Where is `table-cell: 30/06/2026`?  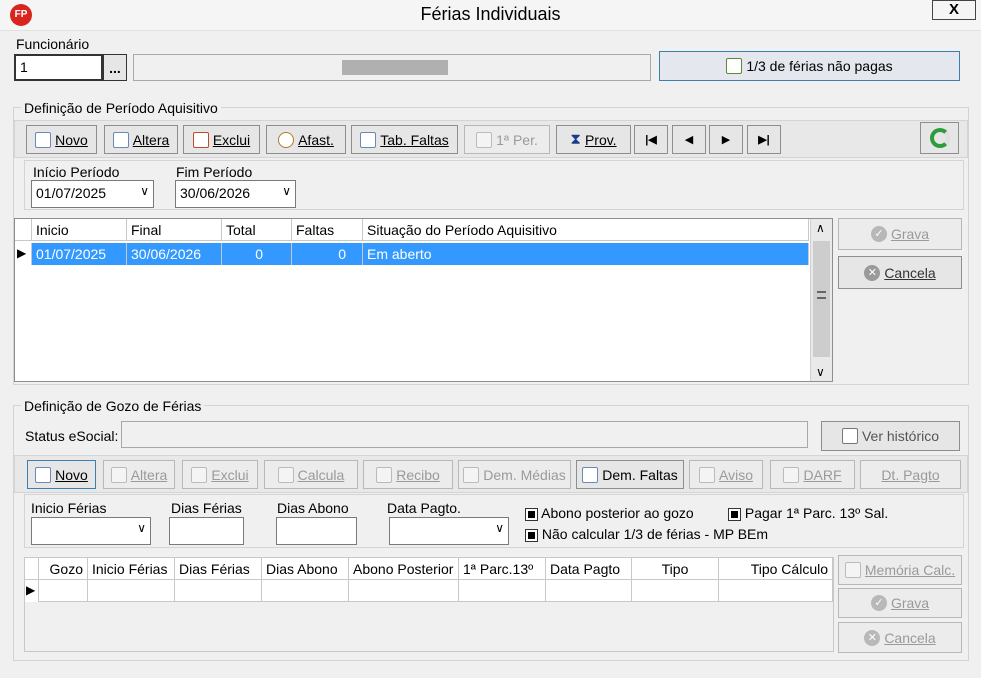 table-cell: 30/06/2026 is located at coordinates (174, 254).